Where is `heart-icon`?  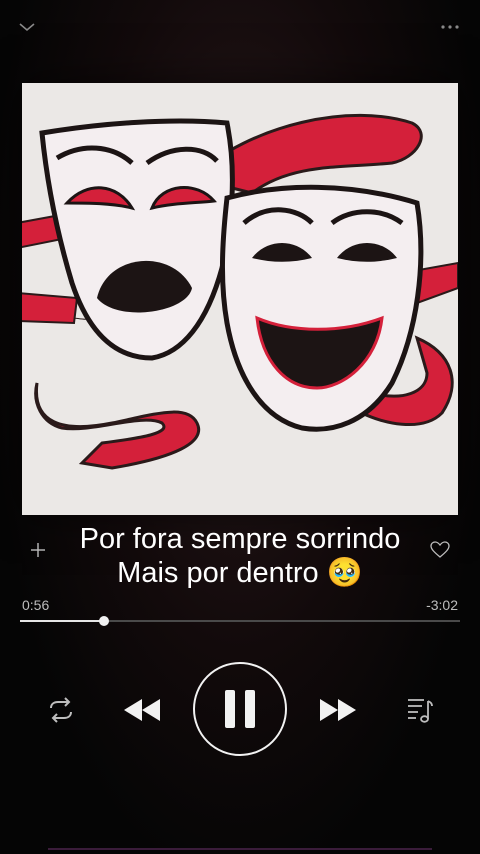
heart-icon is located at coordinates (440, 550).